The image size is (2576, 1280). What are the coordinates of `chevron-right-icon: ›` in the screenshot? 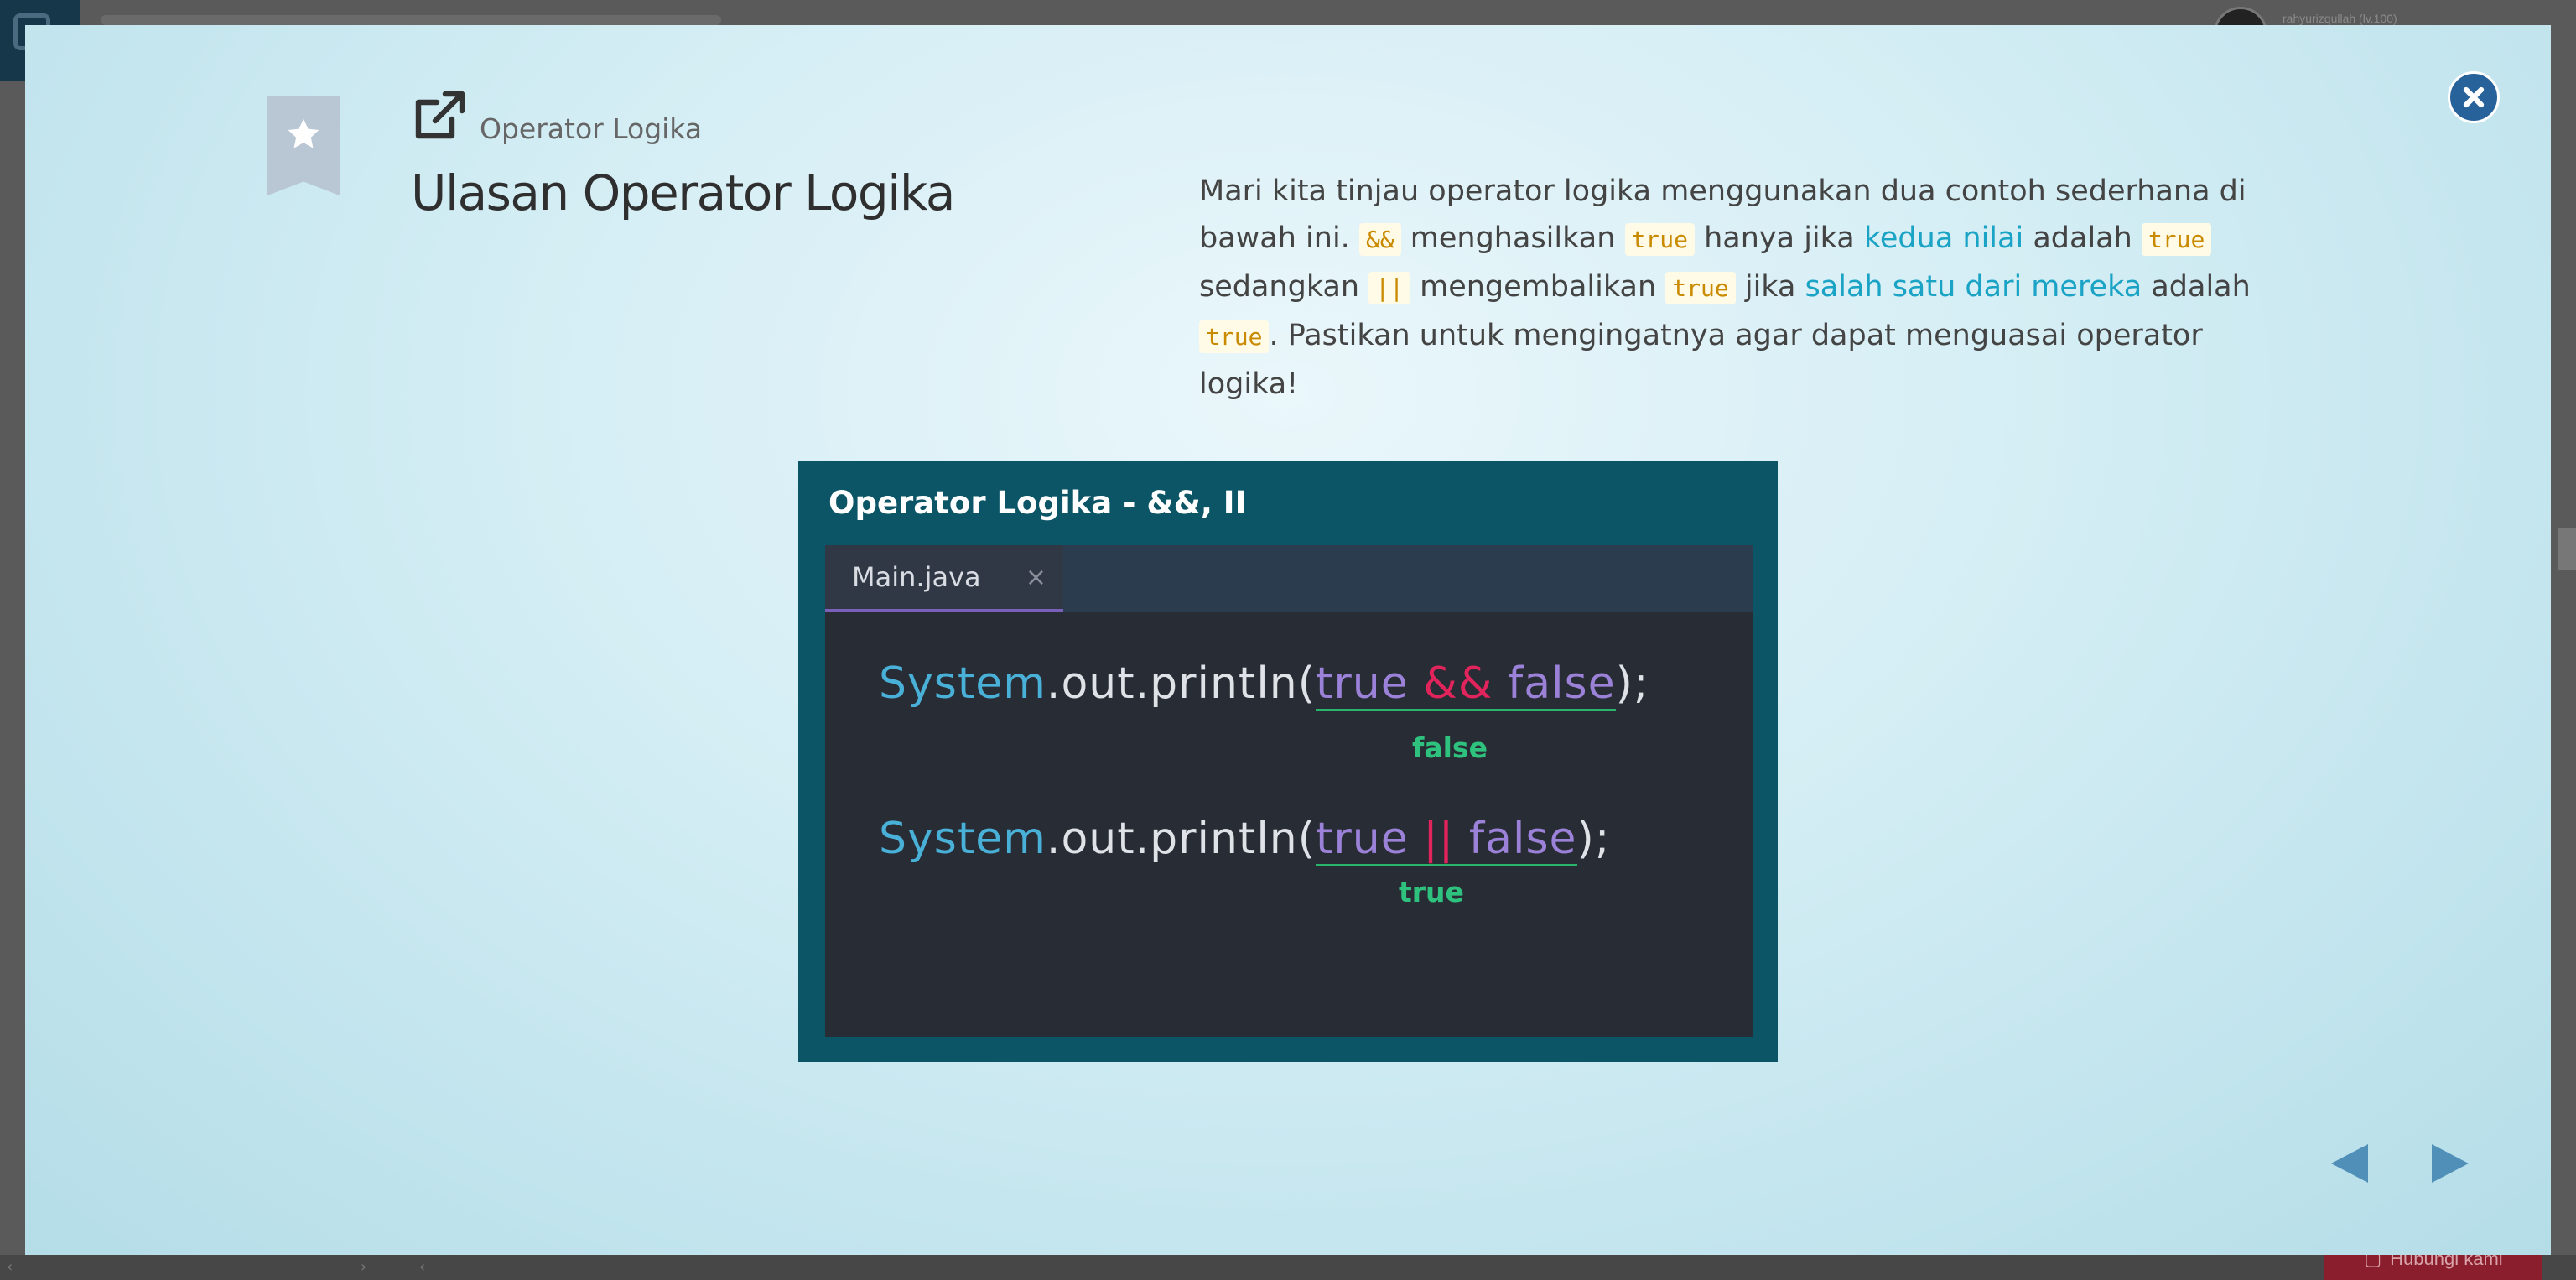 It's located at (364, 1267).